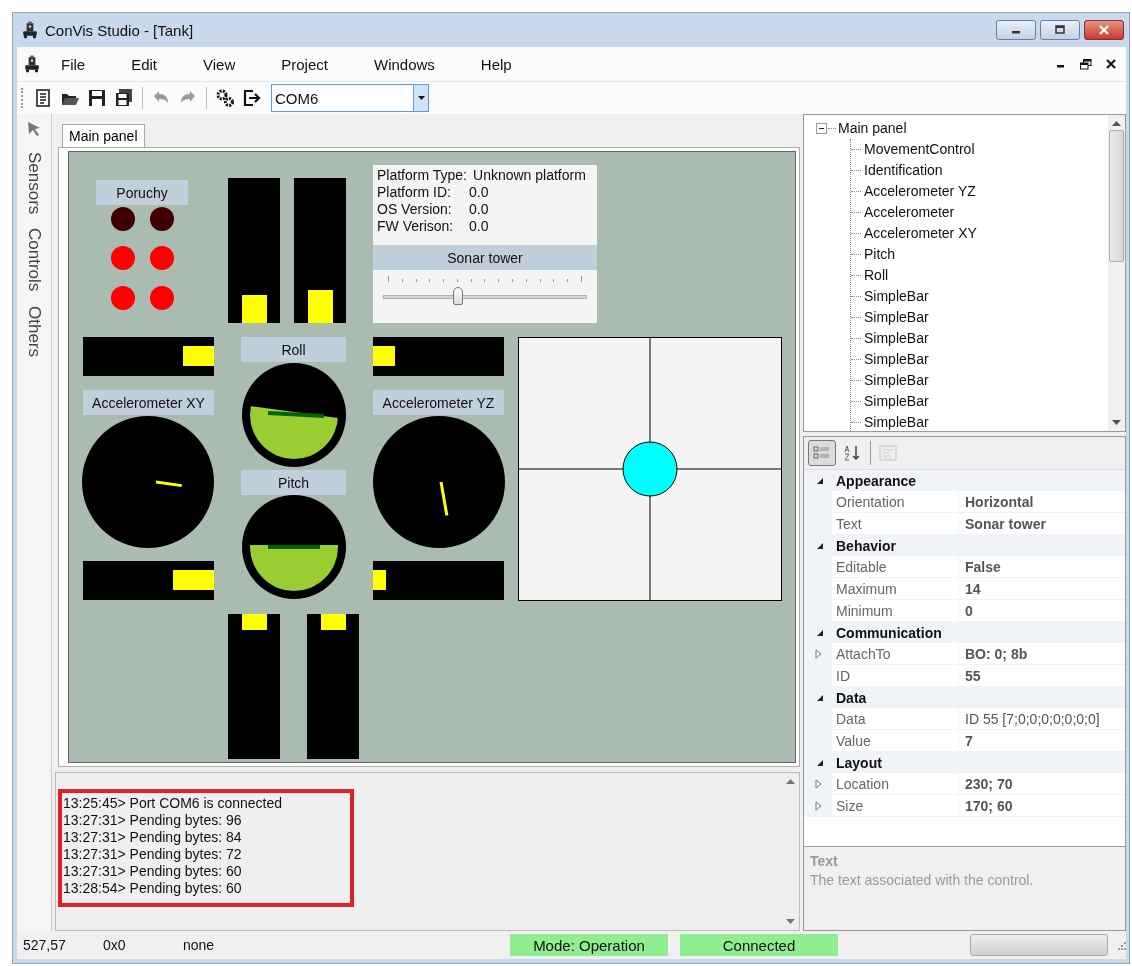 The image size is (1132, 966). Describe the element at coordinates (293, 349) in the screenshot. I see `panel-label: Roll` at that location.